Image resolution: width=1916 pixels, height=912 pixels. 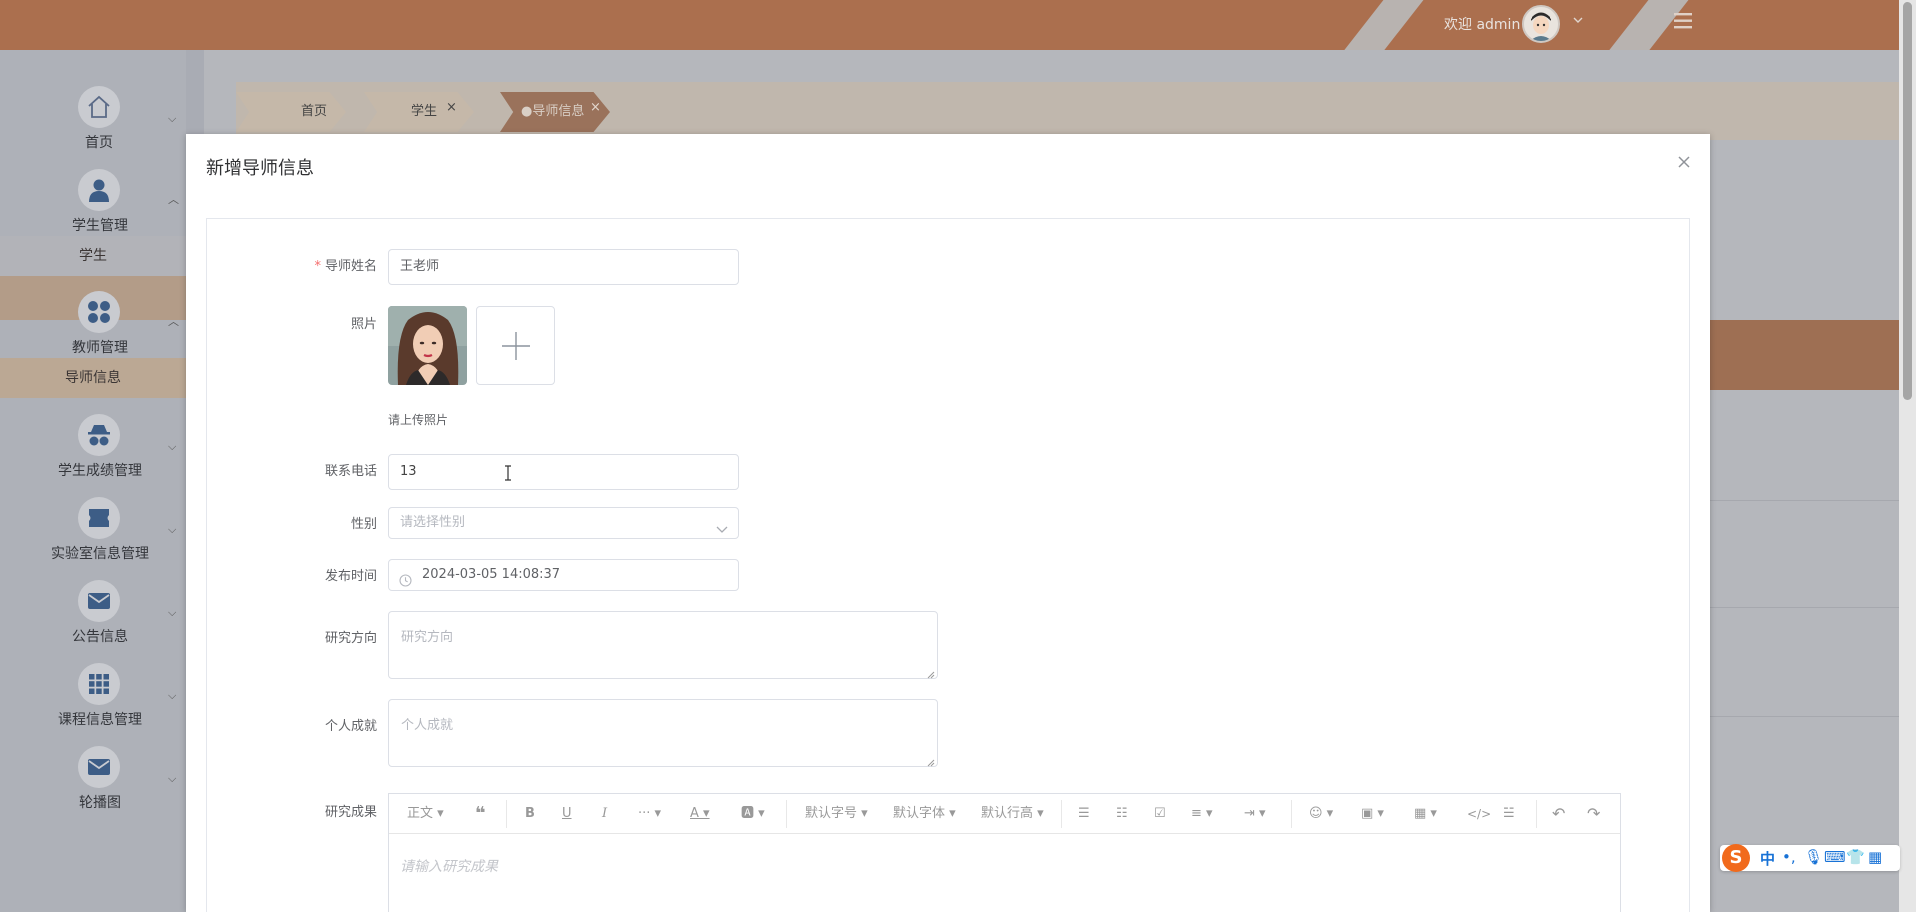 I want to click on microphone-icon: 🎙, so click(x=1813, y=857).